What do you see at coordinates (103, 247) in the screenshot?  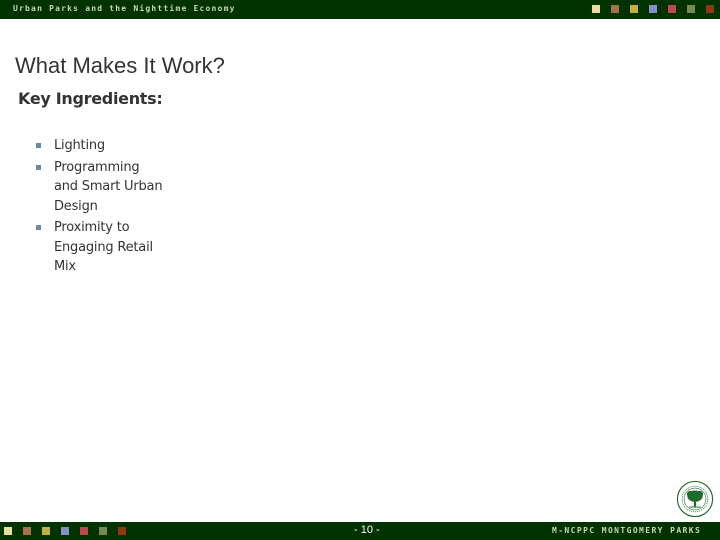 I see `bullet-text: Proximity to Engaging Retail Mix` at bounding box center [103, 247].